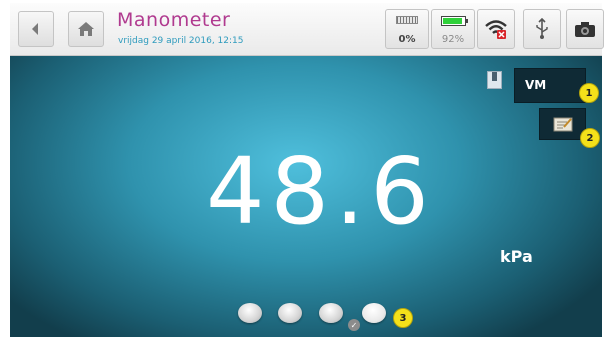 The height and width of the screenshot is (338, 614). I want to click on battery-value: 92%, so click(453, 39).